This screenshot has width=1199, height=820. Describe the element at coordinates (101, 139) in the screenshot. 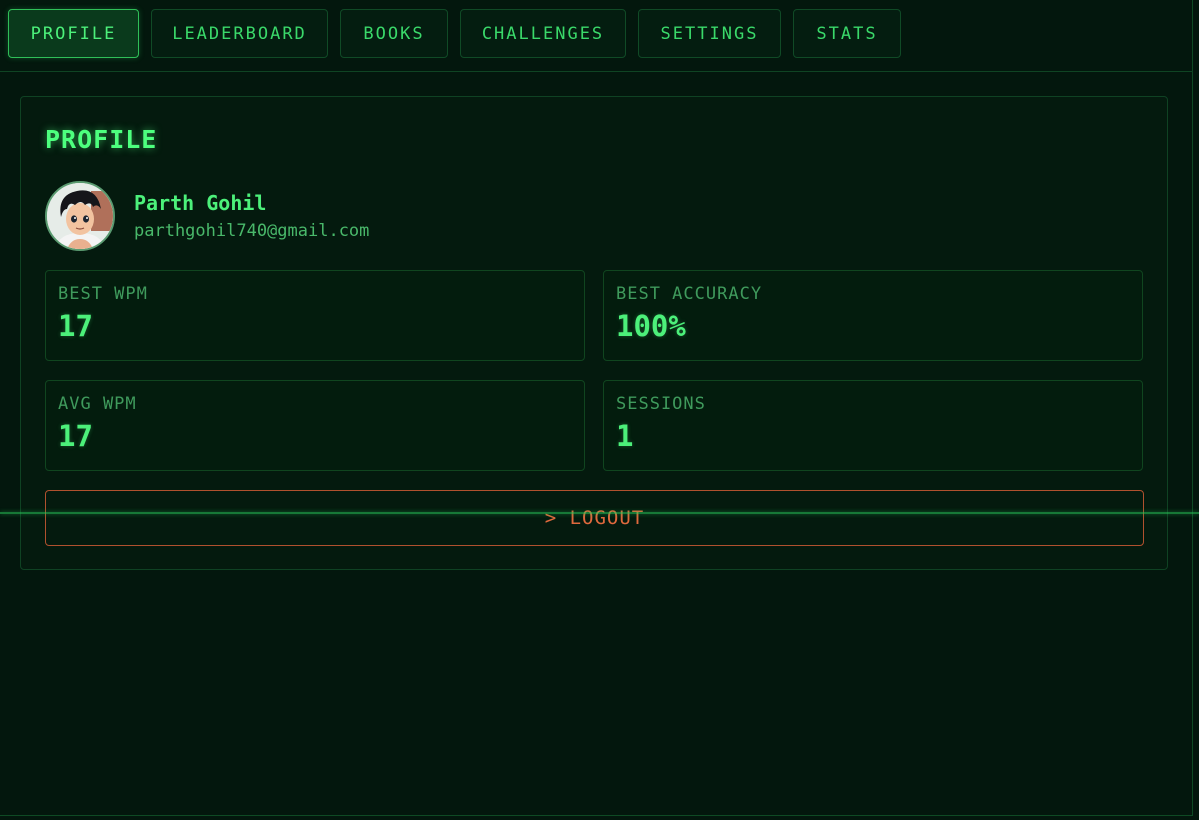

I see `page-title: PROFILE` at that location.